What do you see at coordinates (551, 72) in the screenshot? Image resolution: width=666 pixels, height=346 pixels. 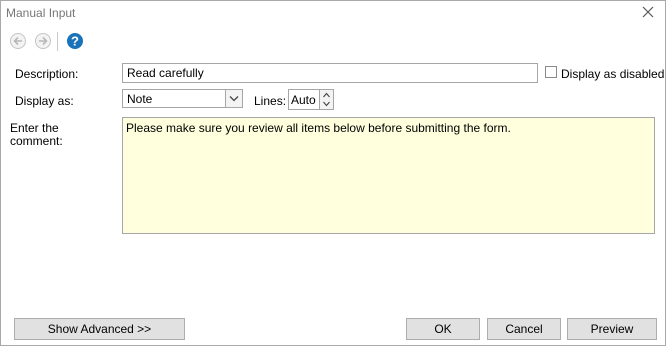 I see `display-disabled-checkbox` at bounding box center [551, 72].